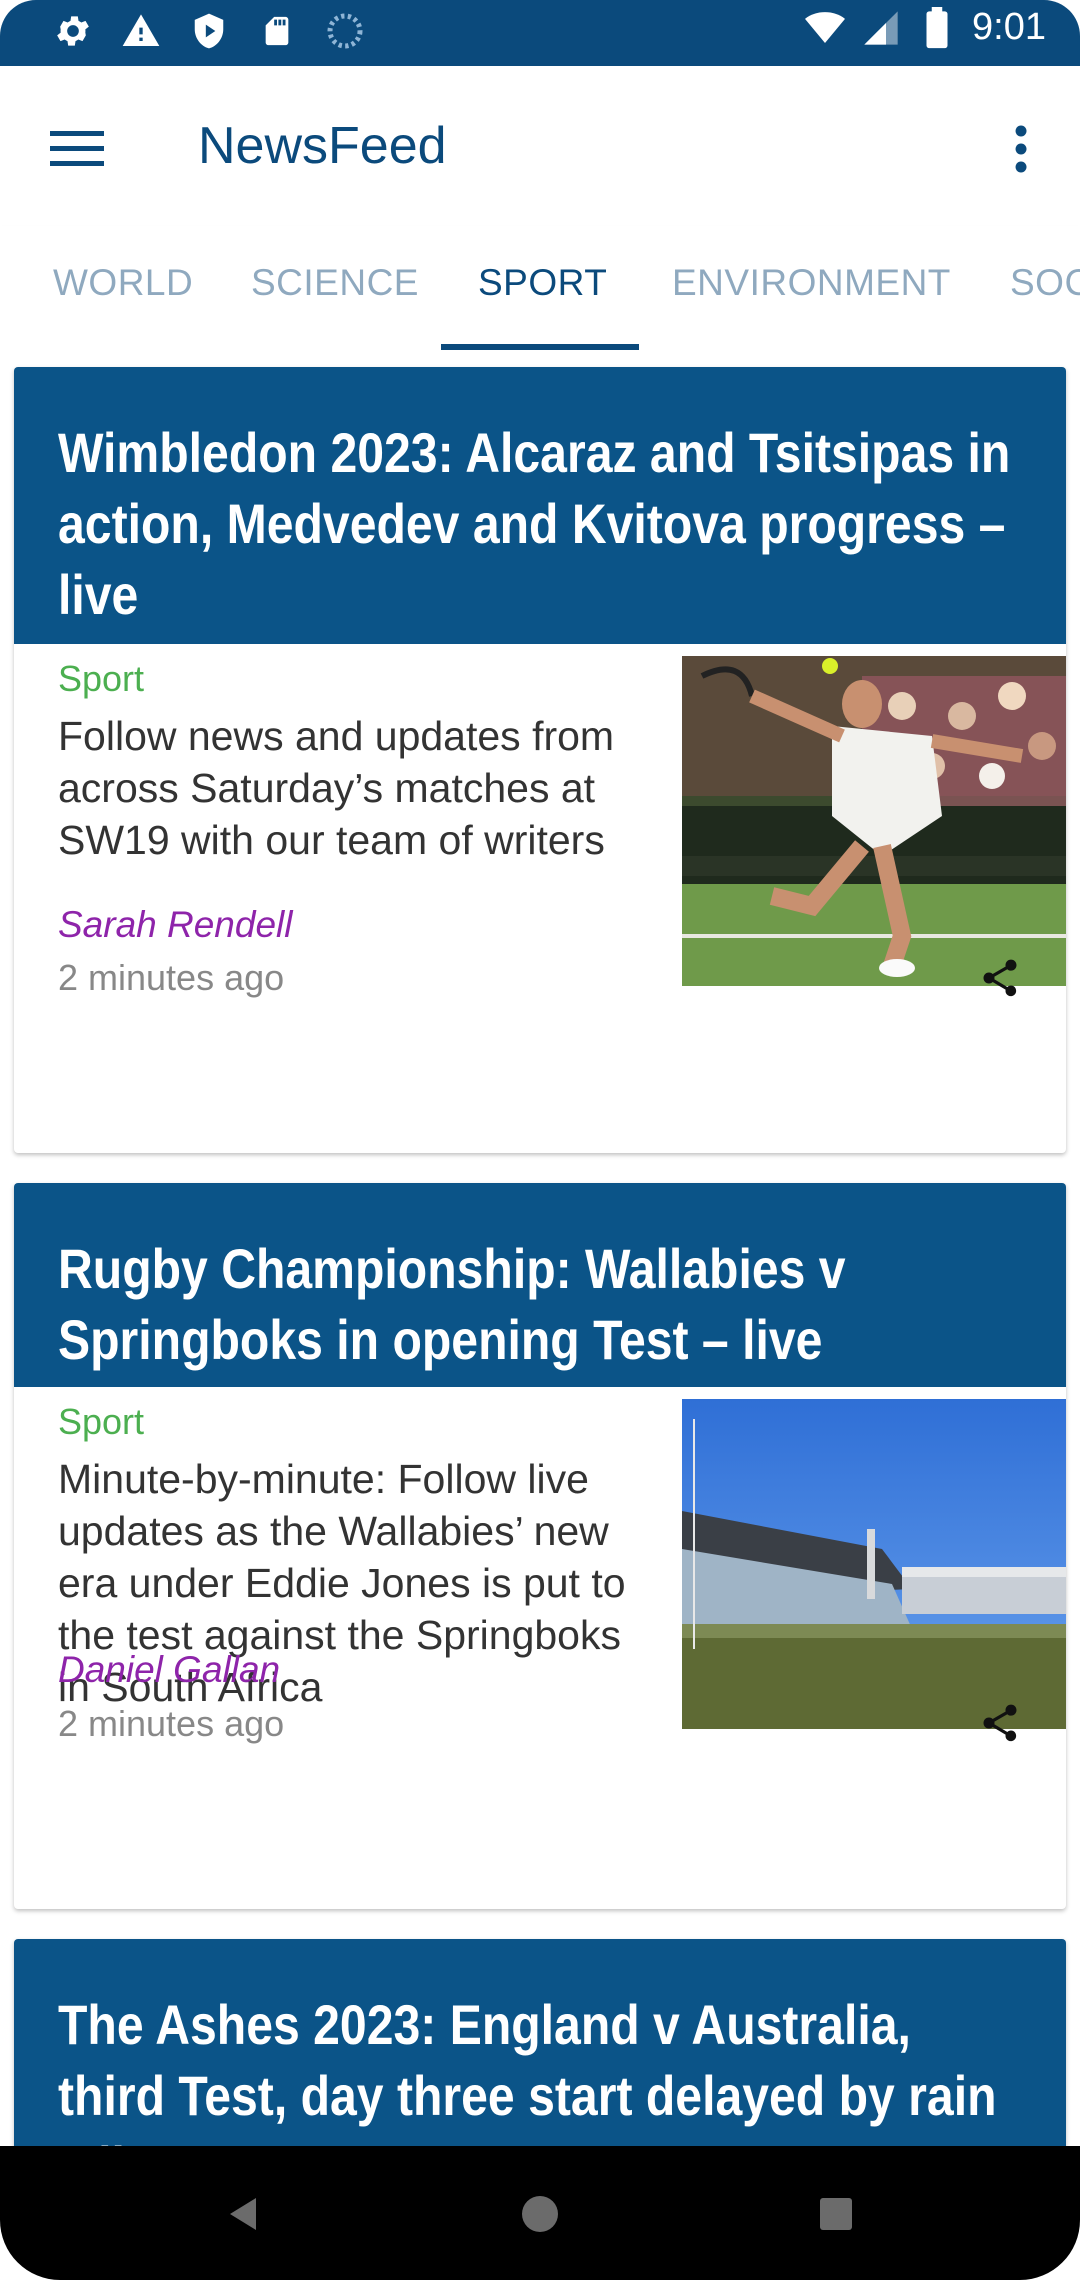 This screenshot has width=1080, height=2280. I want to click on settings-icon, so click(73, 31).